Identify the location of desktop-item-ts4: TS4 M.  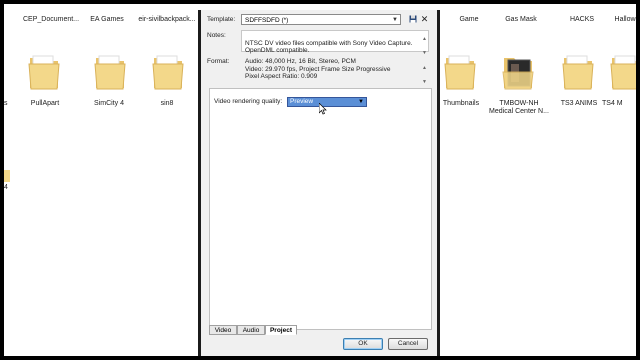
(614, 104).